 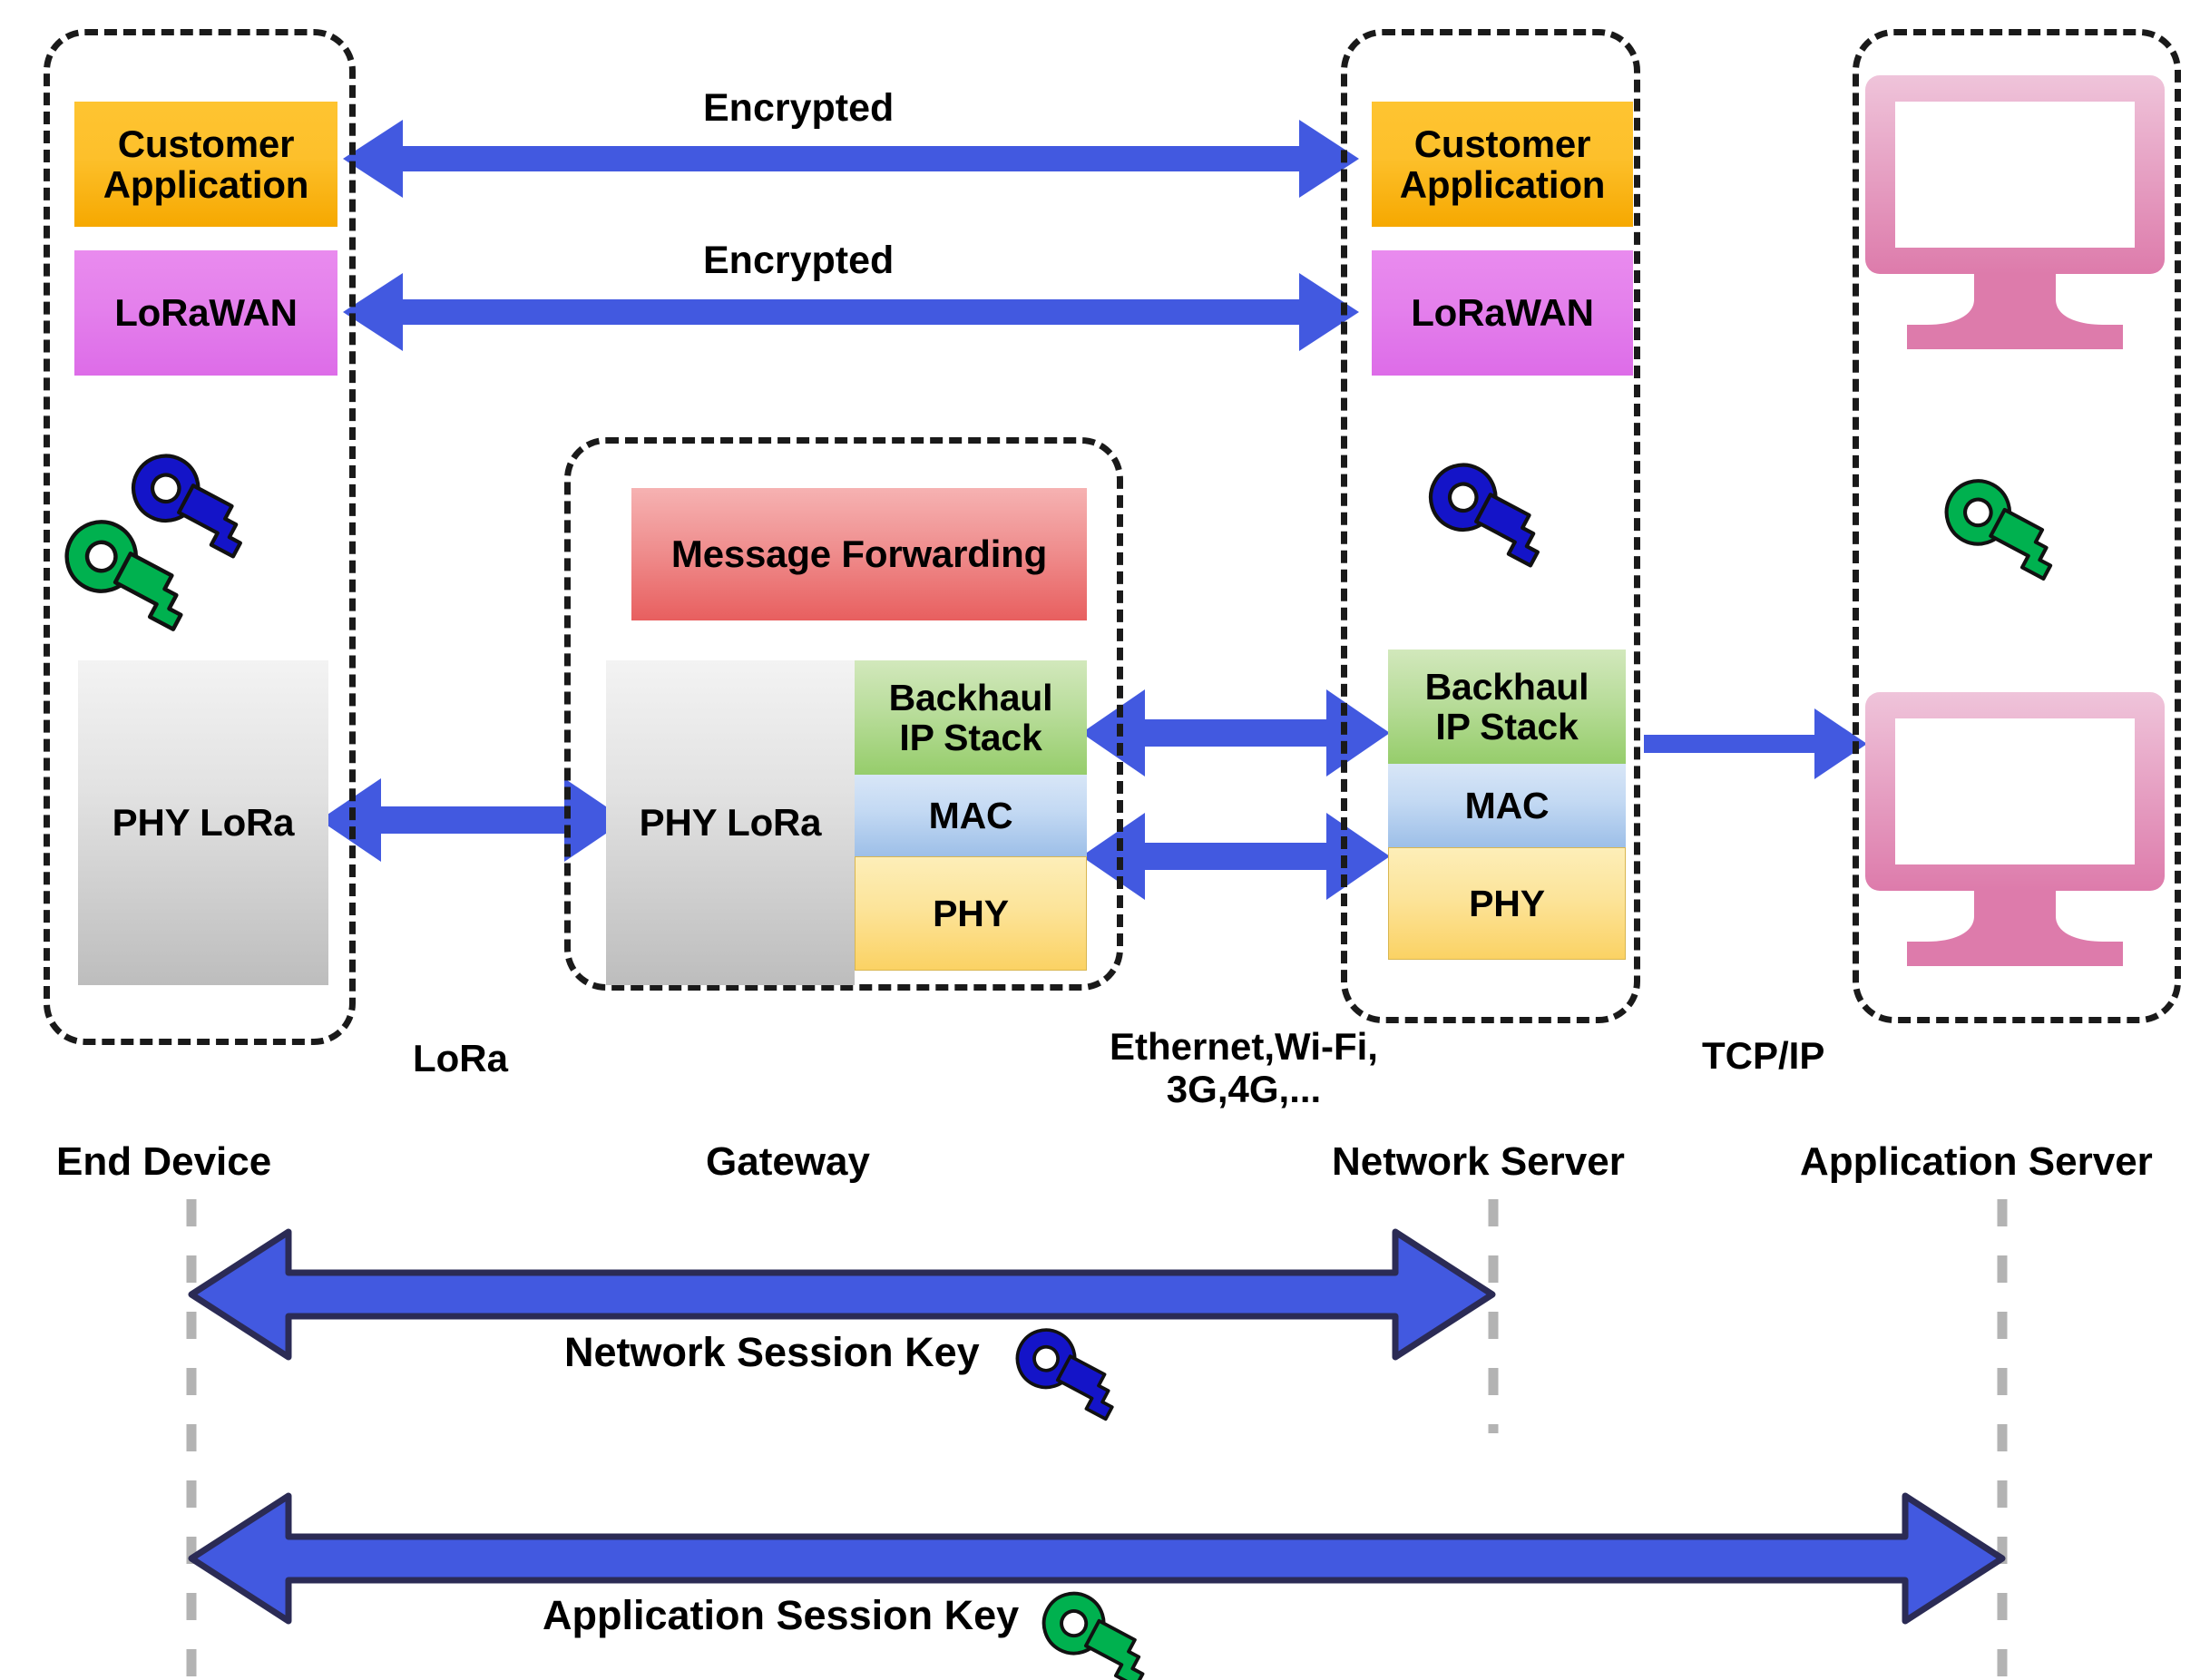 I want to click on gateway-mac-box: MAC, so click(x=971, y=816).